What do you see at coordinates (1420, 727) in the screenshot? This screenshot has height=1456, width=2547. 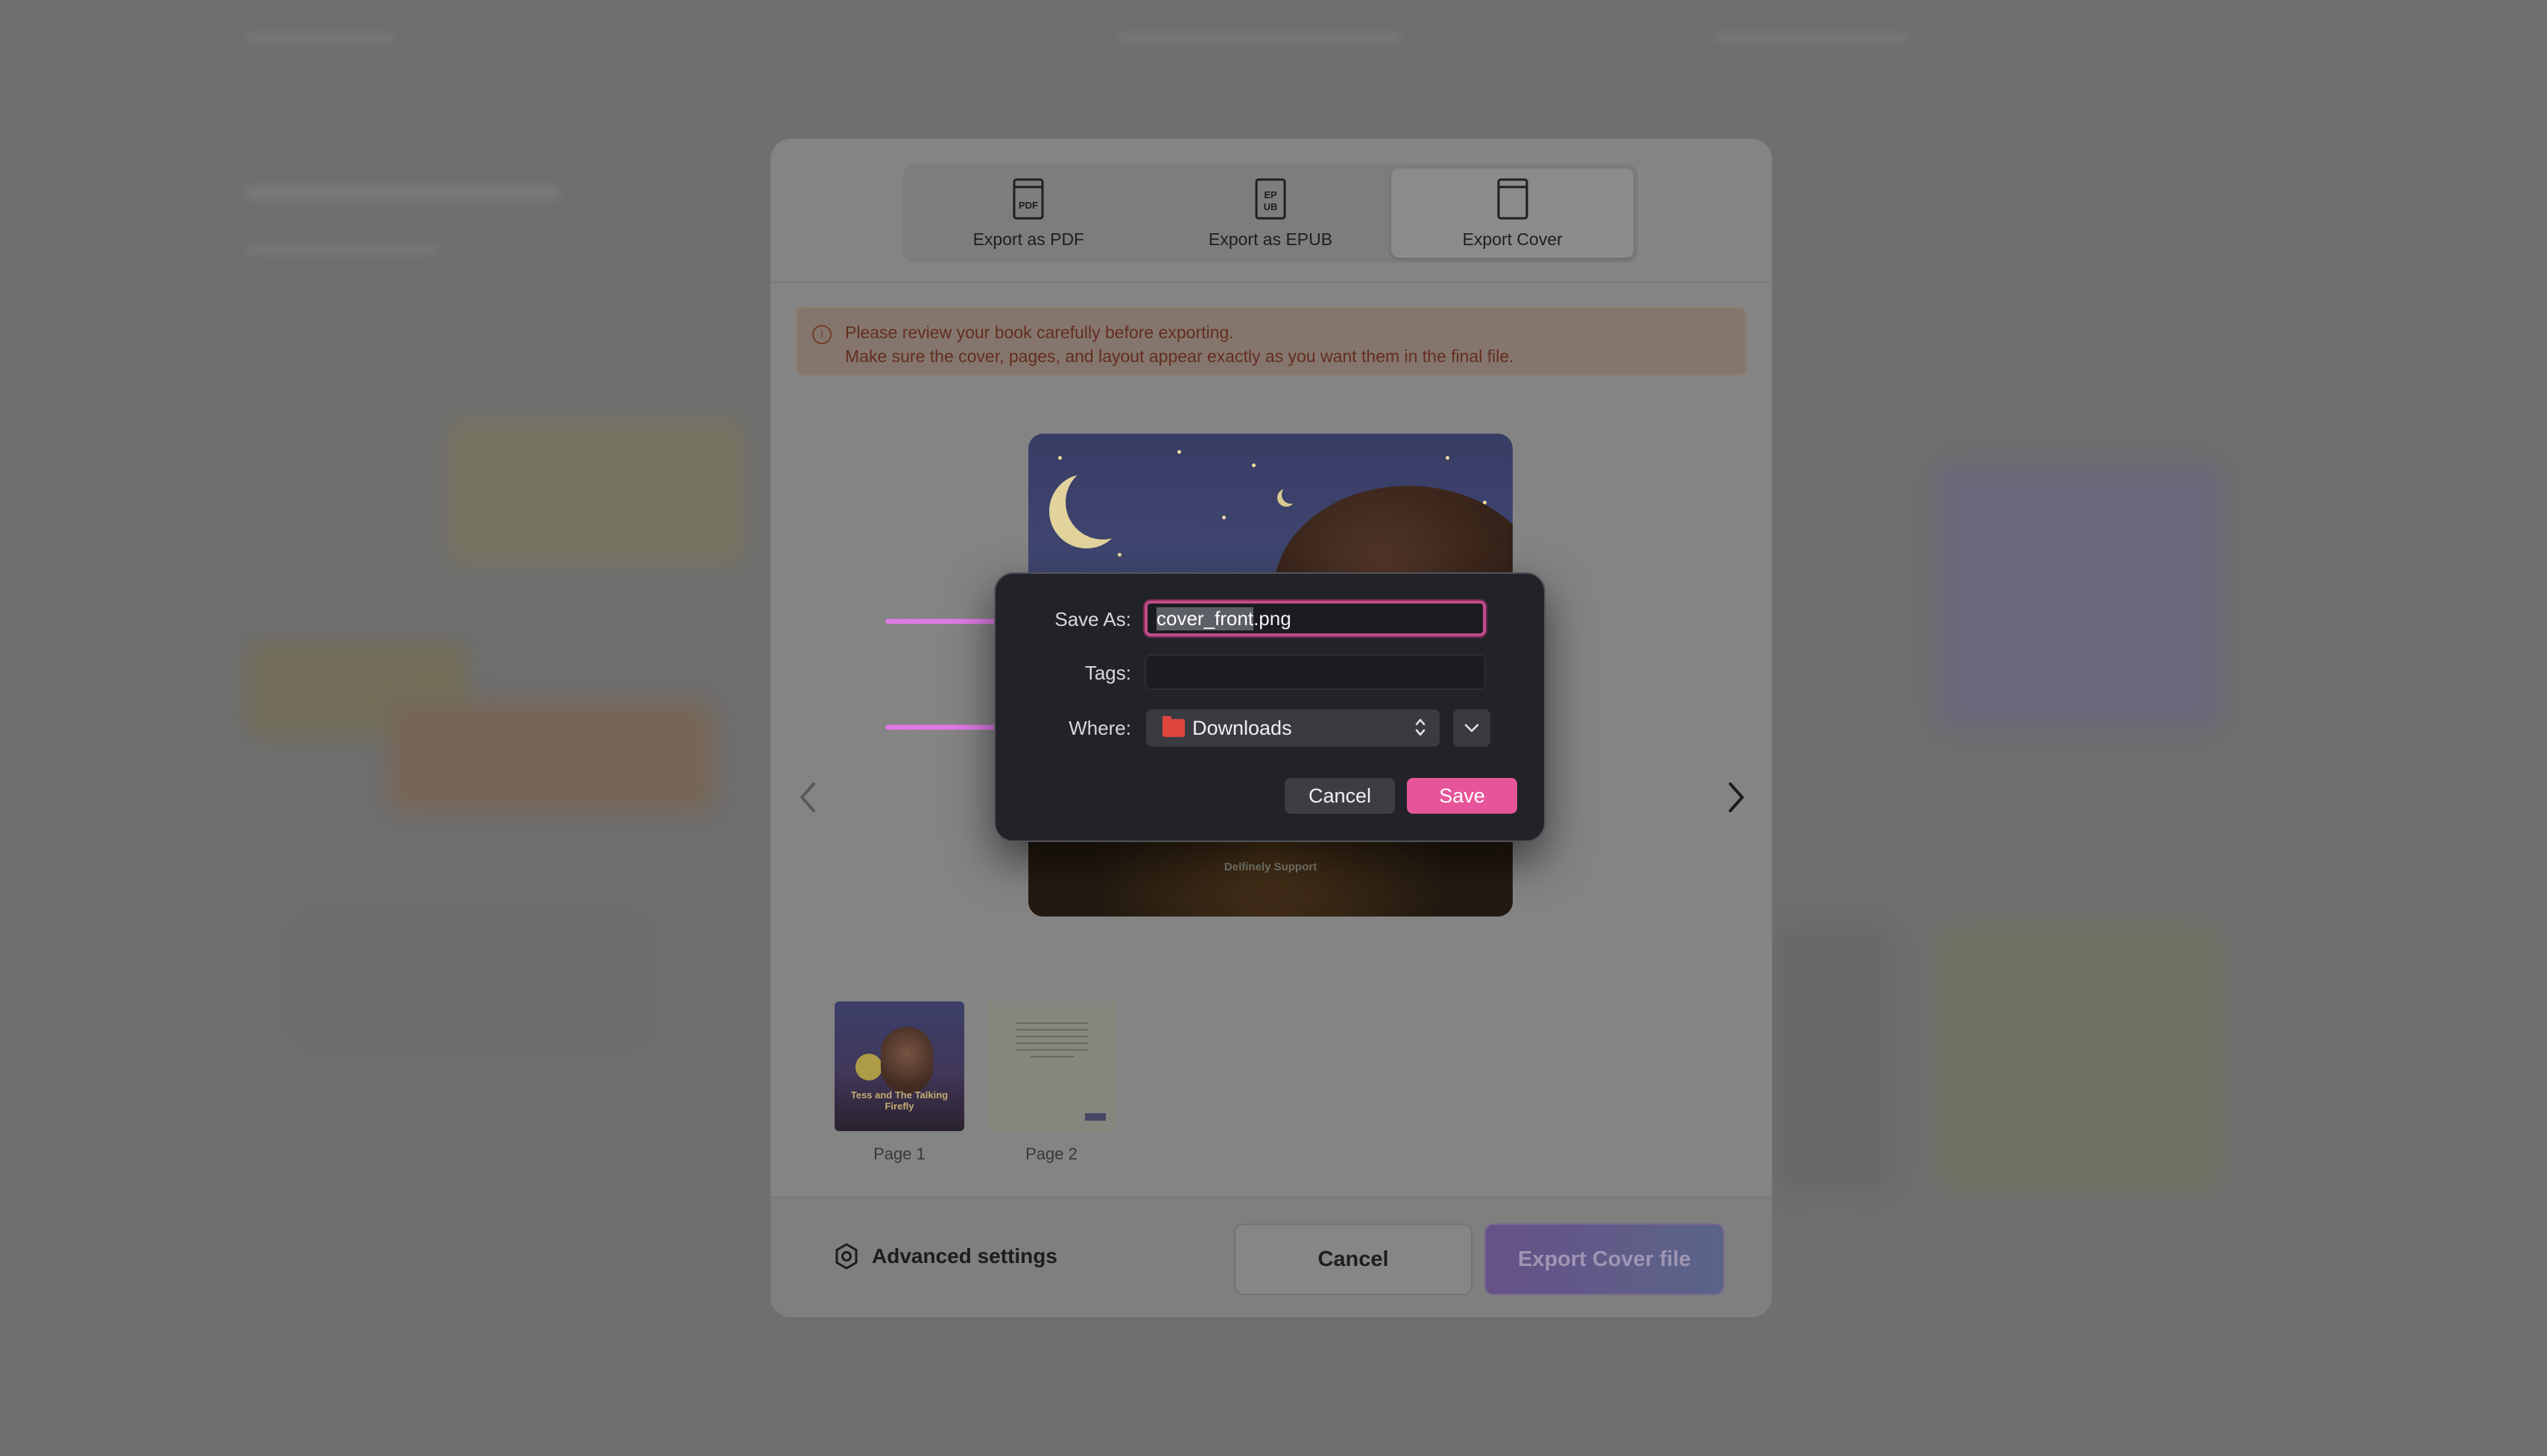 I see `up-down-chevron-icon` at bounding box center [1420, 727].